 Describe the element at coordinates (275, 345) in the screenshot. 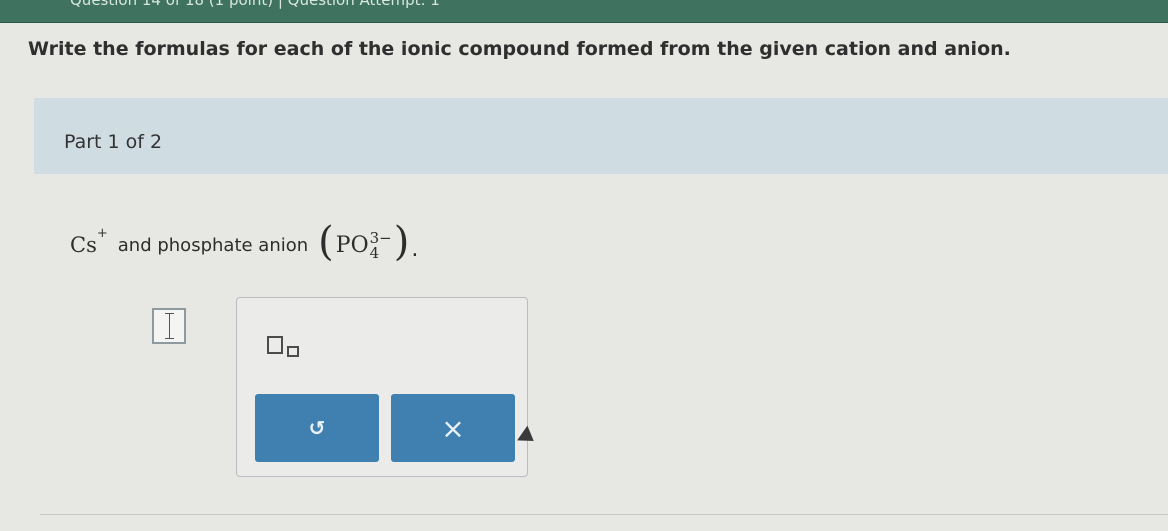

I see `subscript-base-icon` at that location.